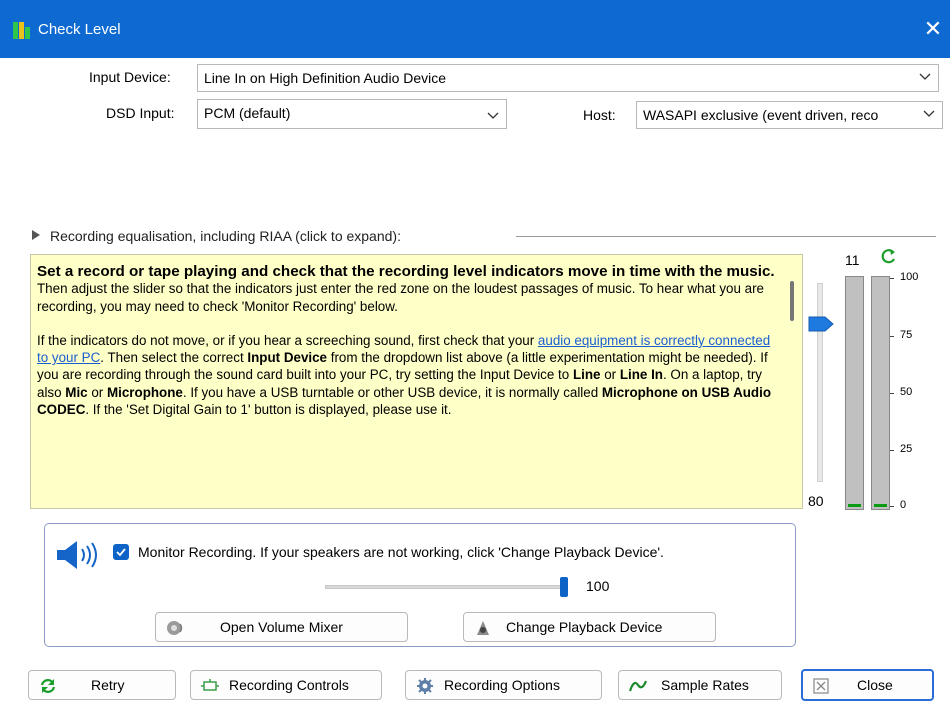 The image size is (950, 705). What do you see at coordinates (144, 392) in the screenshot?
I see `bold-microphone: Microphone` at bounding box center [144, 392].